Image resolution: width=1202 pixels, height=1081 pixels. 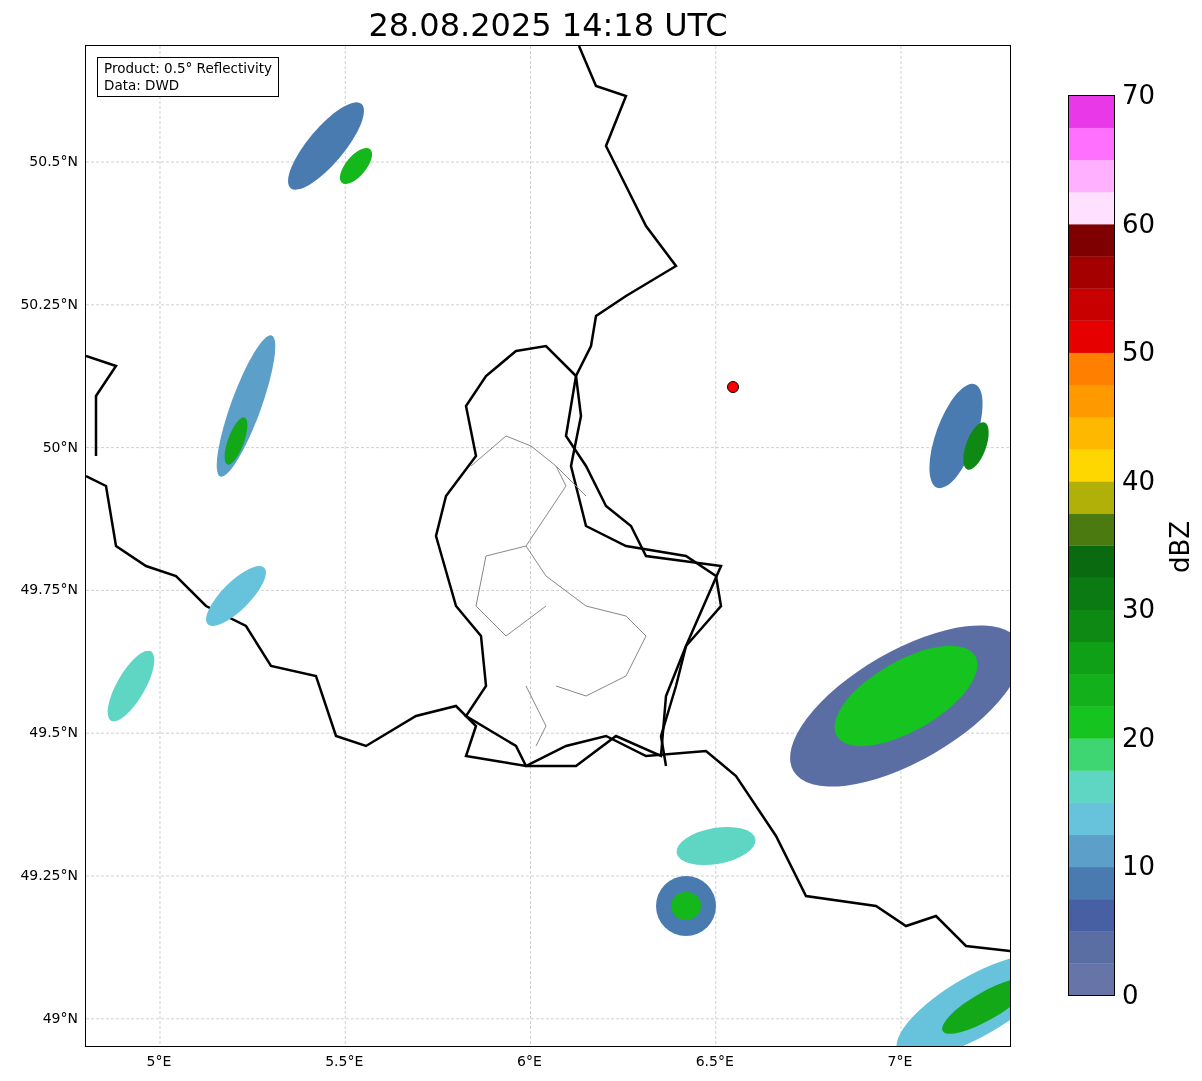 I want to click on latitude-label: 50°N, so click(x=60, y=446).